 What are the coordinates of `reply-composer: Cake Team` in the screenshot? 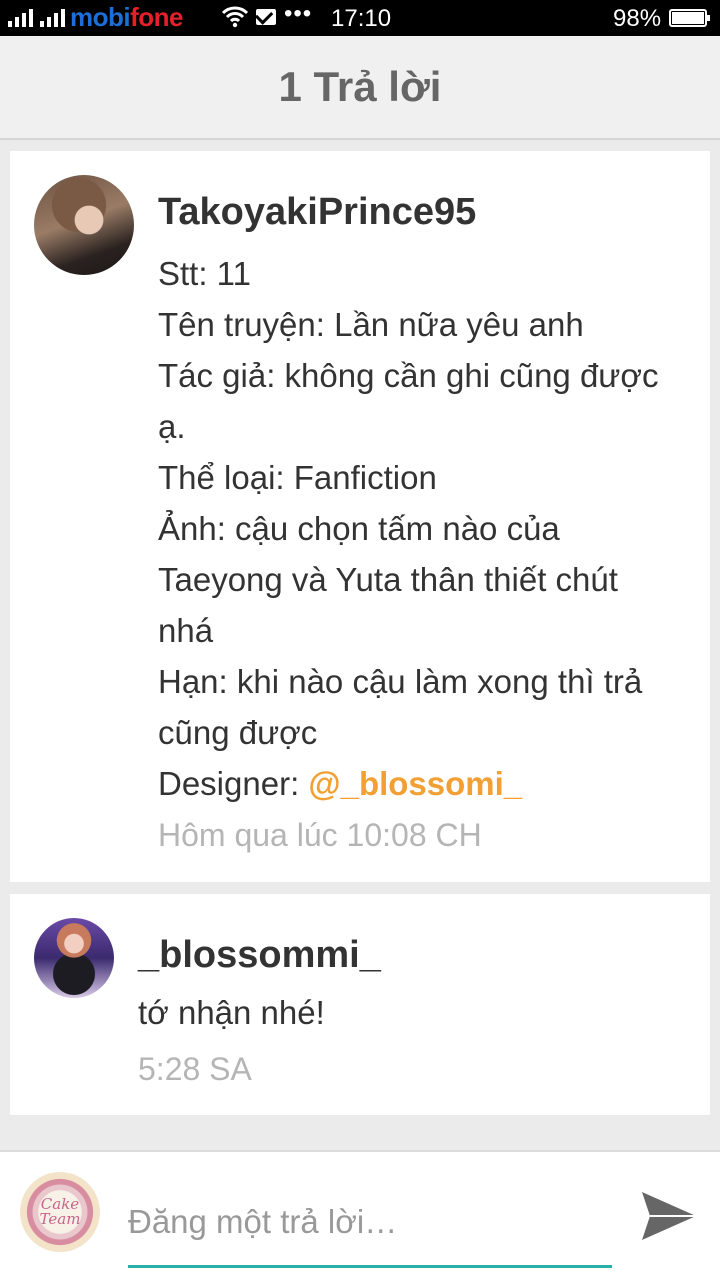 It's located at (360, 1215).